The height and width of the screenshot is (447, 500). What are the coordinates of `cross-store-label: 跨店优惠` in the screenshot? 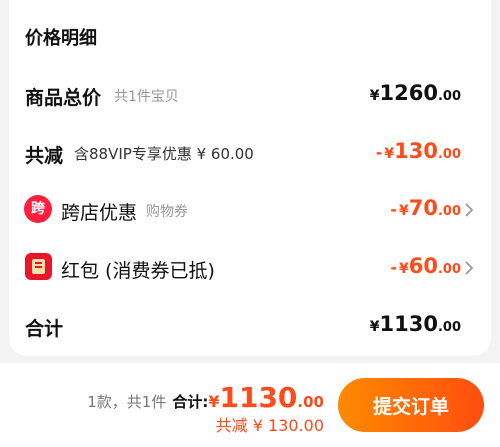 It's located at (99, 213).